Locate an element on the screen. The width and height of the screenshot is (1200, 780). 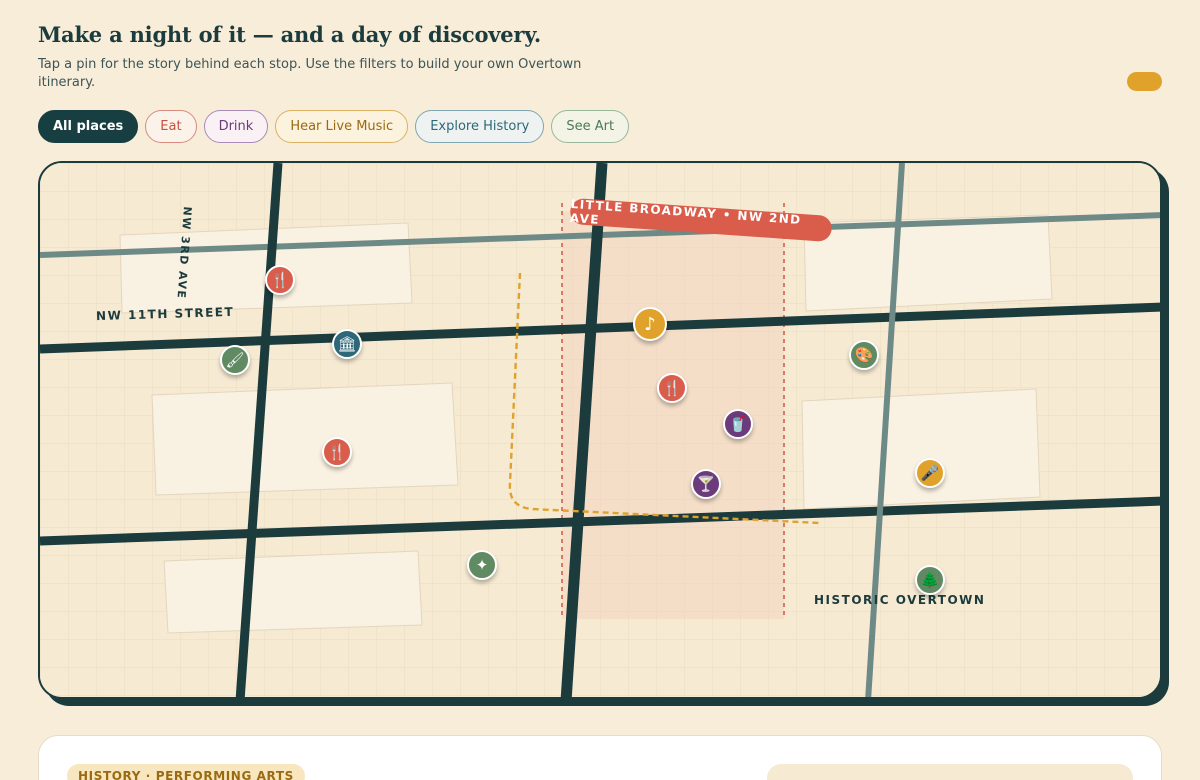
tree-icon: 🌲 is located at coordinates (930, 580).